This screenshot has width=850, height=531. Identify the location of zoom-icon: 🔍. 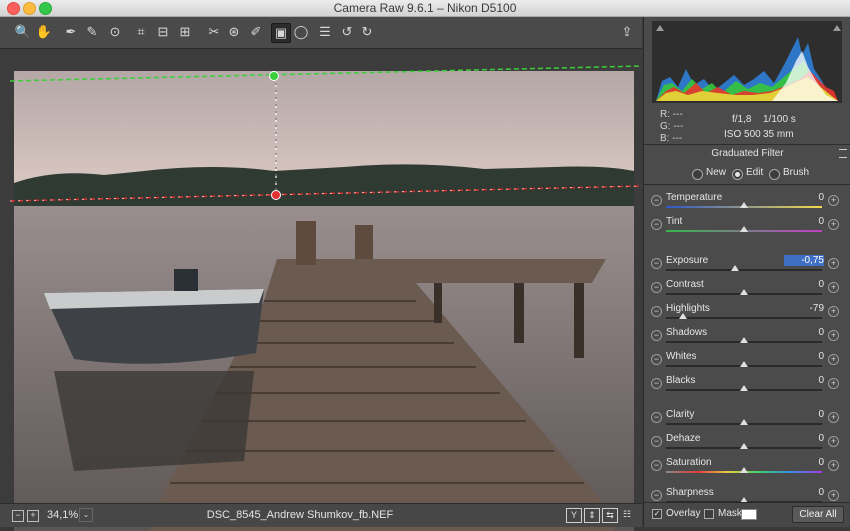
(23, 32).